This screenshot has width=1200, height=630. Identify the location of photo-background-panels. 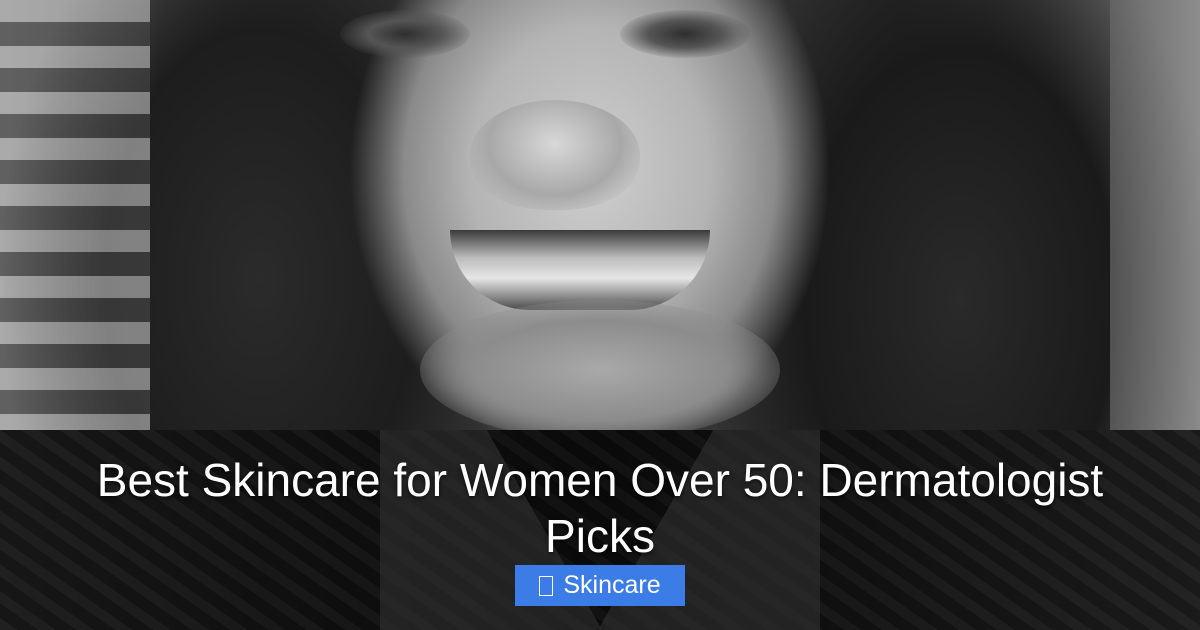
(75, 215).